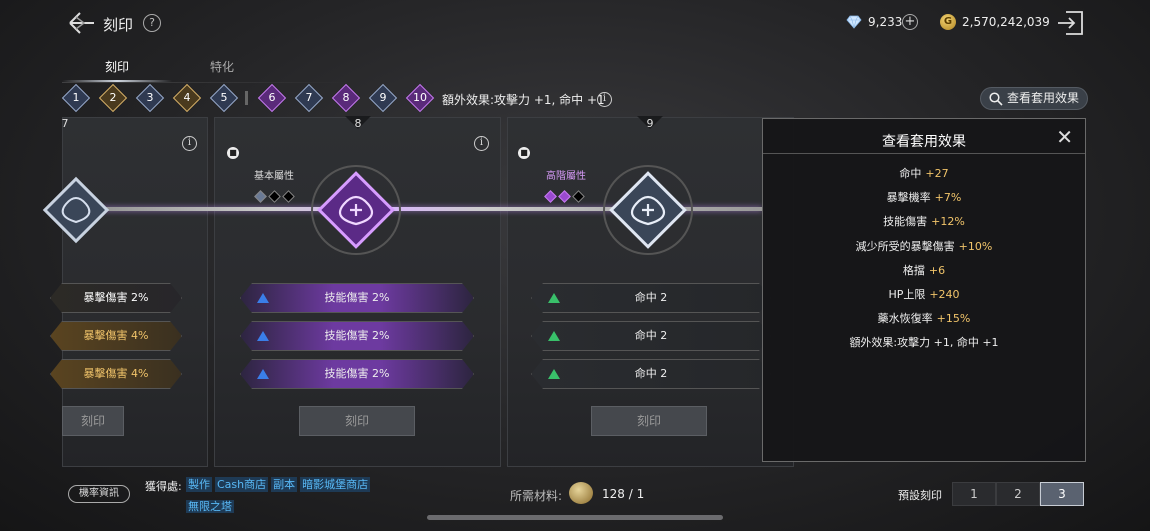 This screenshot has height=531, width=1150. What do you see at coordinates (152, 23) in the screenshot?
I see `help-icon: ?` at bounding box center [152, 23].